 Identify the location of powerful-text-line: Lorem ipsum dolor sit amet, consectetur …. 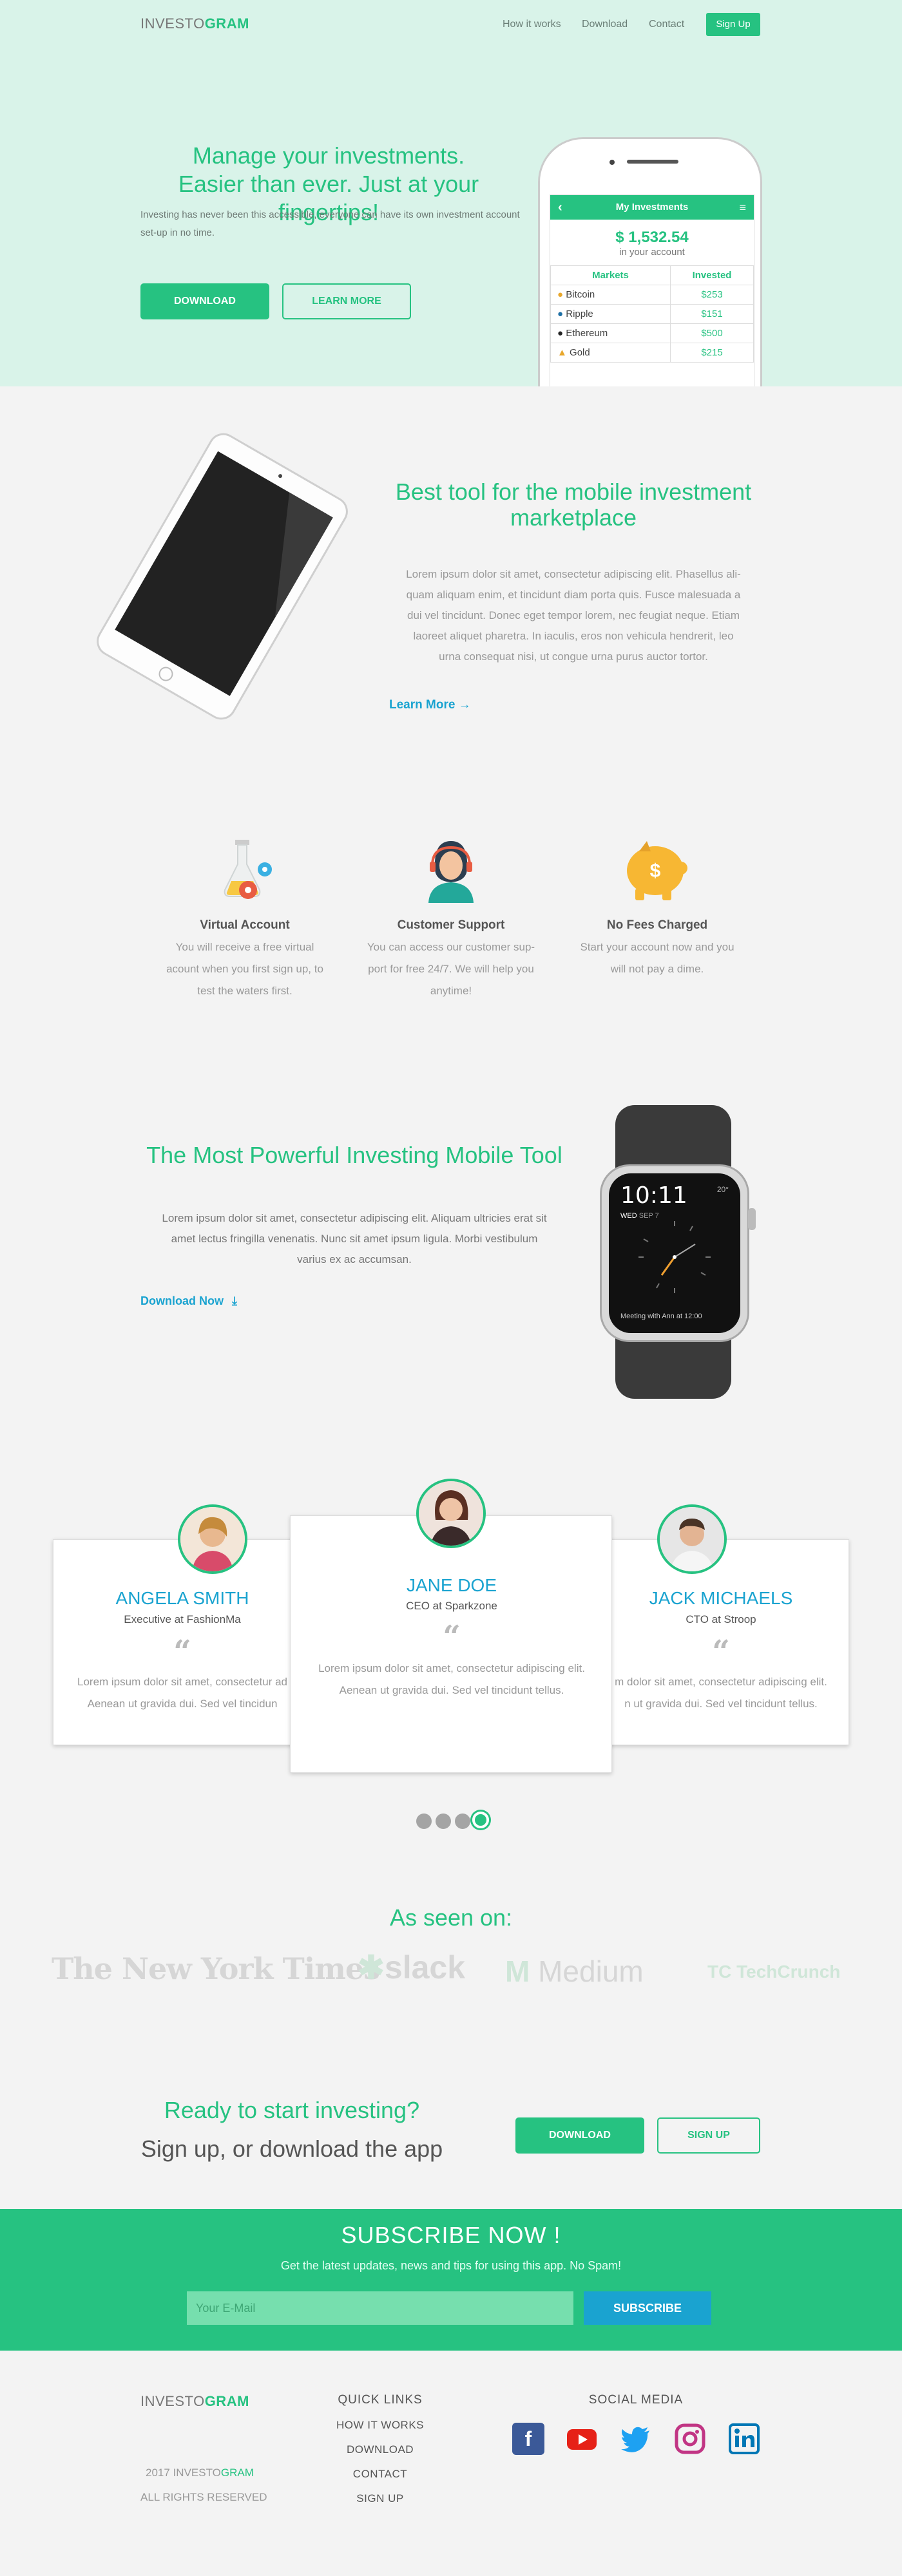
(354, 1218).